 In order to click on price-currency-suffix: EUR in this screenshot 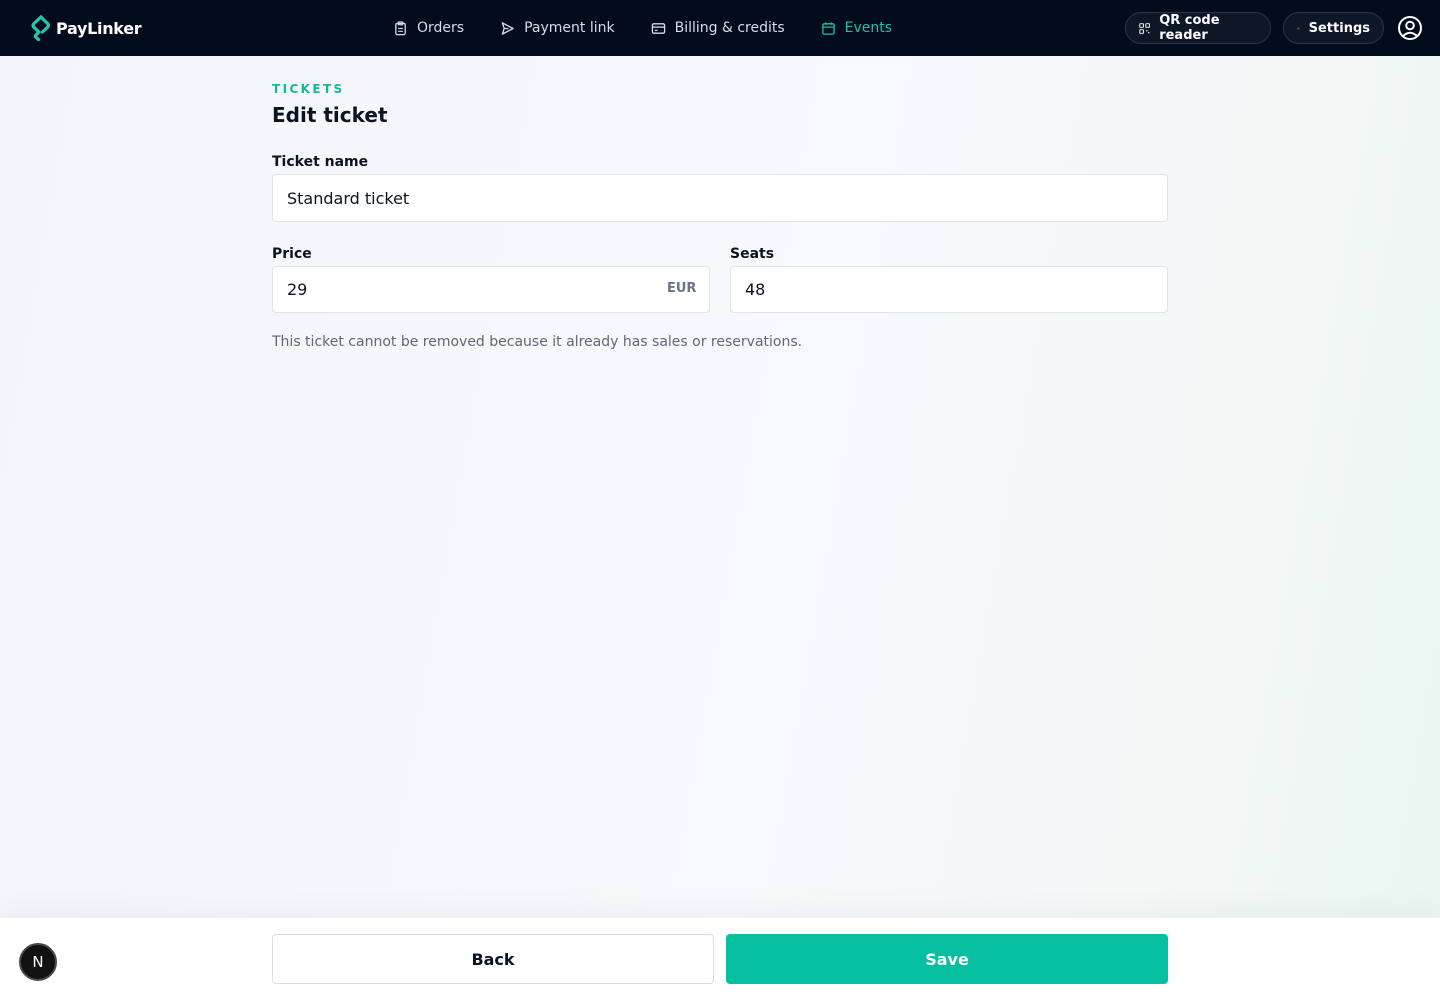, I will do `click(682, 288)`.